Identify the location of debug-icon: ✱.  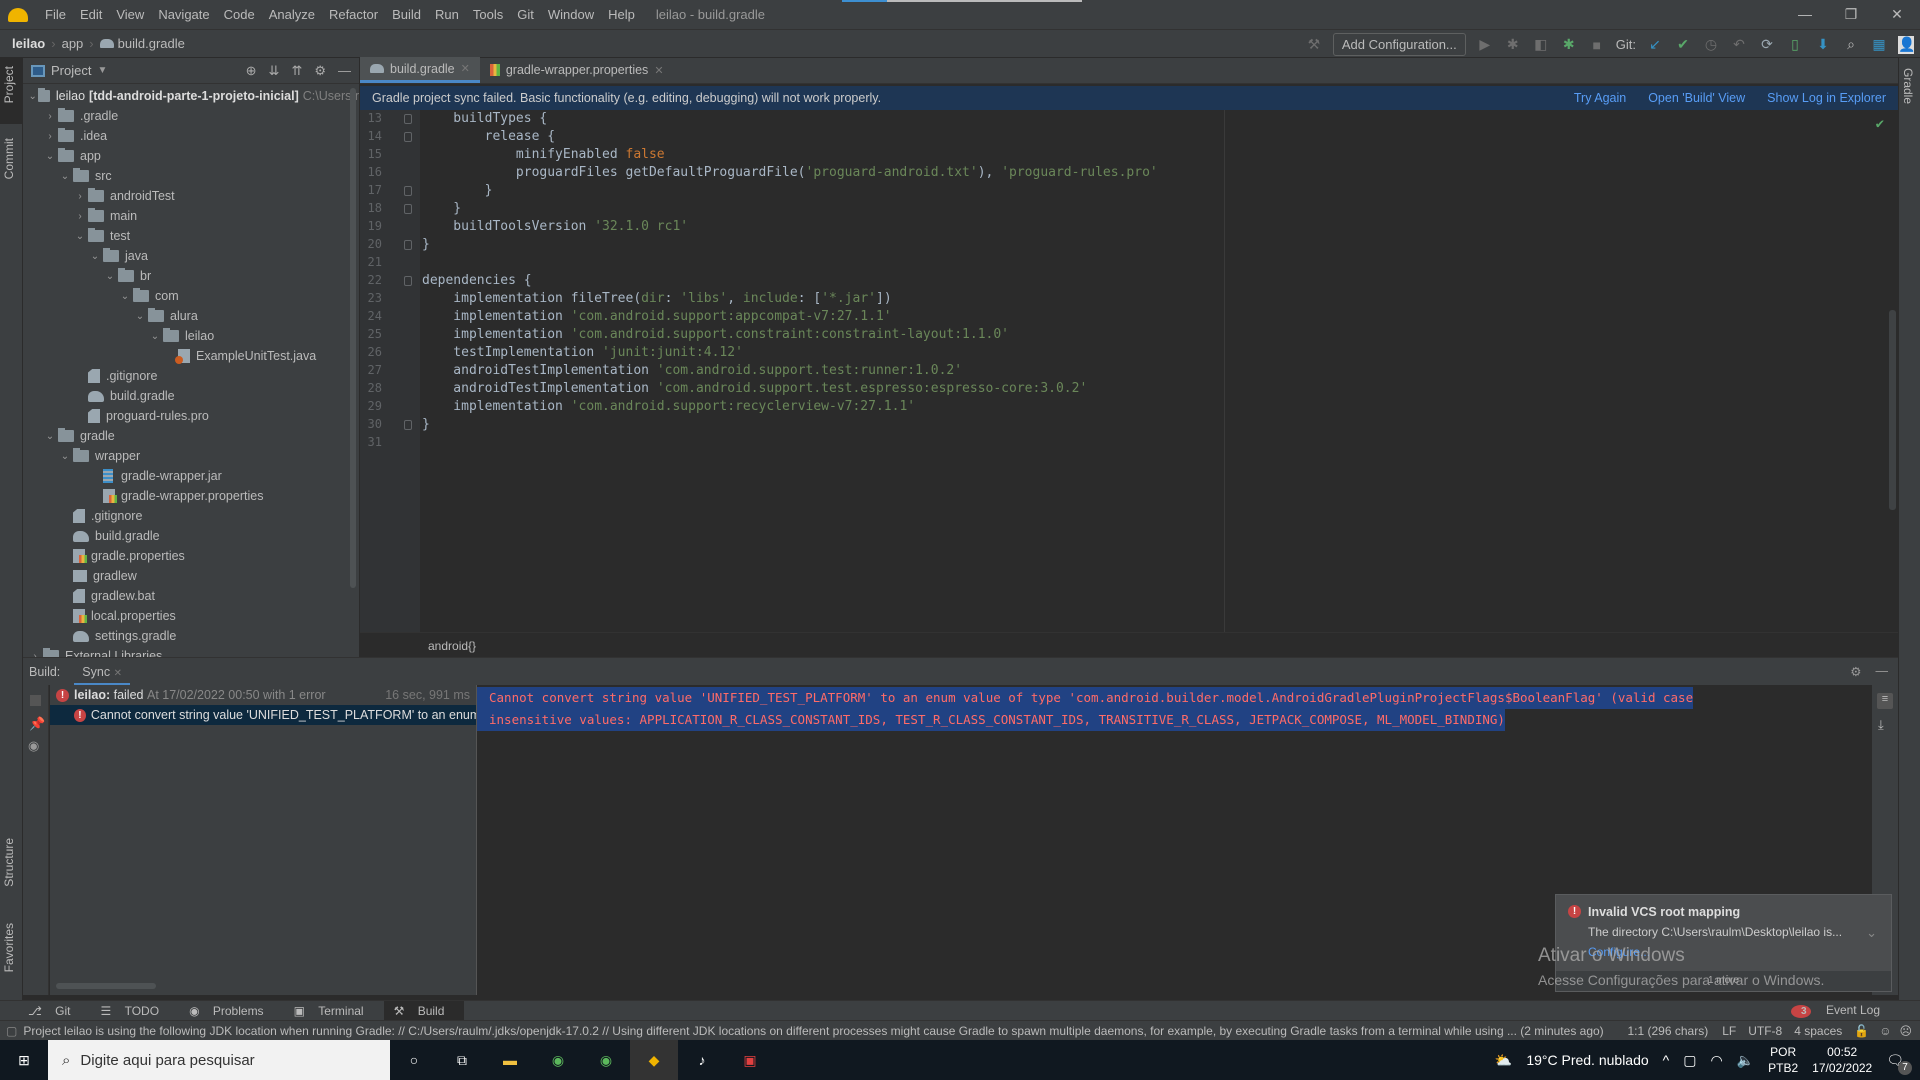
(1513, 44).